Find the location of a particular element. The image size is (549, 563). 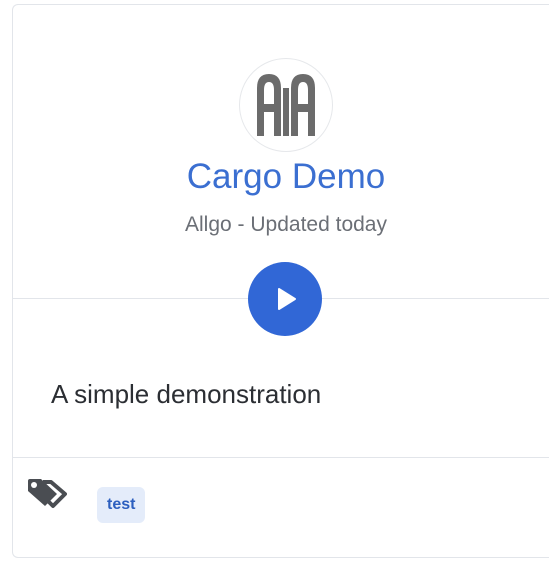

author-name: Allgo is located at coordinates (208, 224).